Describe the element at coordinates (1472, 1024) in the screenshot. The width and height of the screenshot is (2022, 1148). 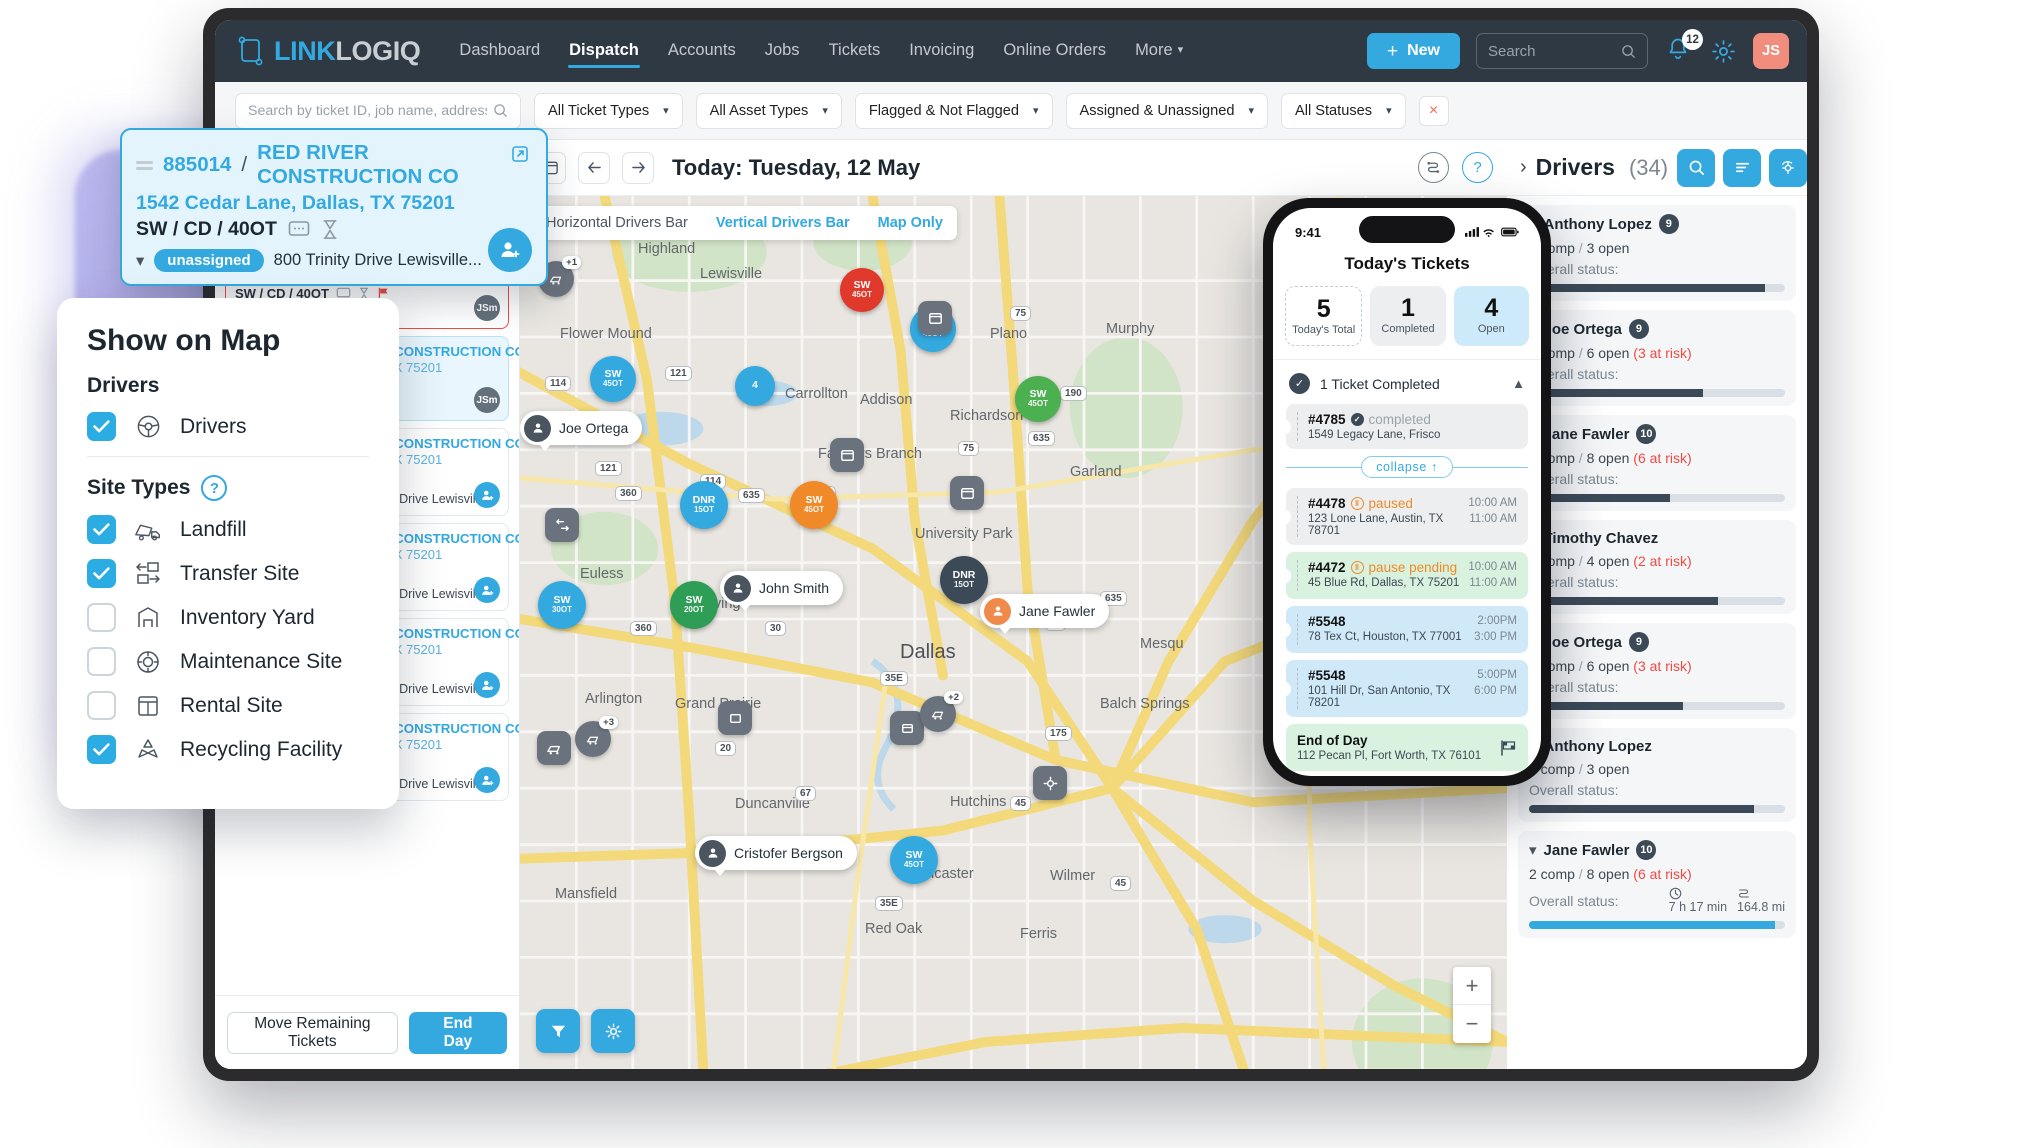
I see `zoom-out-button: −` at that location.